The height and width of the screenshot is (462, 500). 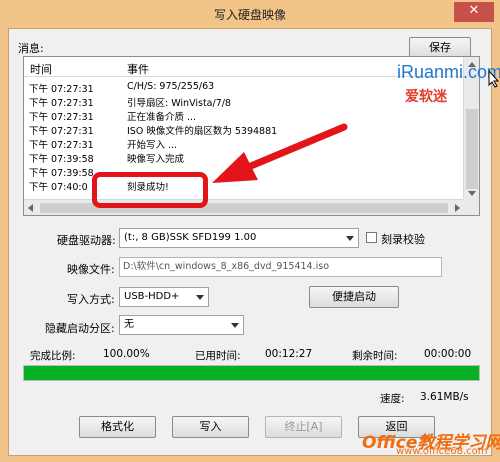 I want to click on hidden-partition-select: 无, so click(x=181, y=325).